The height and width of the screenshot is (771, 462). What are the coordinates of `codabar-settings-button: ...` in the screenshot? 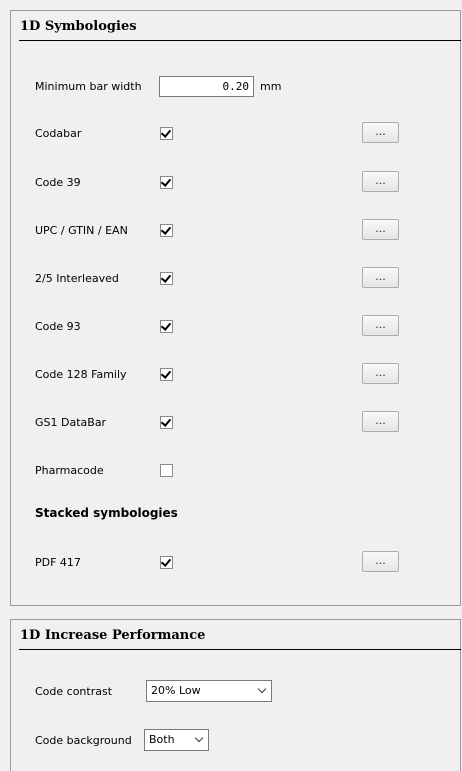 It's located at (380, 132).